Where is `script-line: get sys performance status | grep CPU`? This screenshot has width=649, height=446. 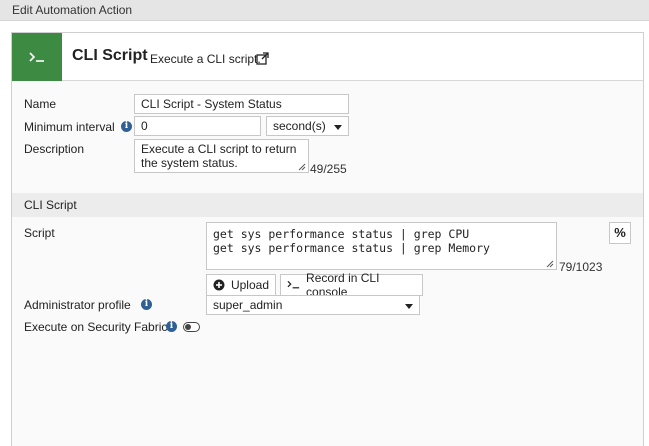
script-line: get sys performance status | grep CPU is located at coordinates (341, 234).